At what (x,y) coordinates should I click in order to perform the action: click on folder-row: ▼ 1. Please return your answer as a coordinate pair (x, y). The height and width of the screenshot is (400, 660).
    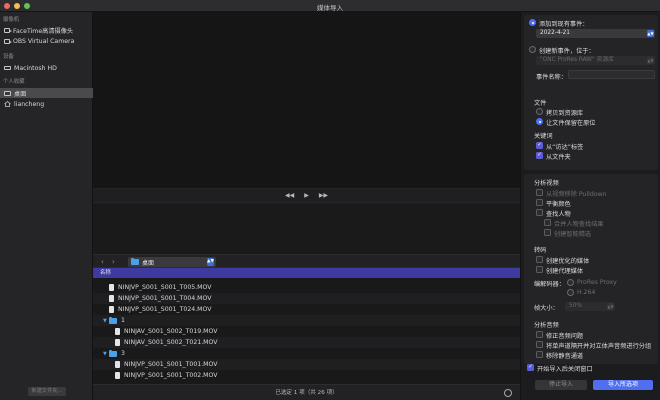
    Looking at the image, I should click on (306, 320).